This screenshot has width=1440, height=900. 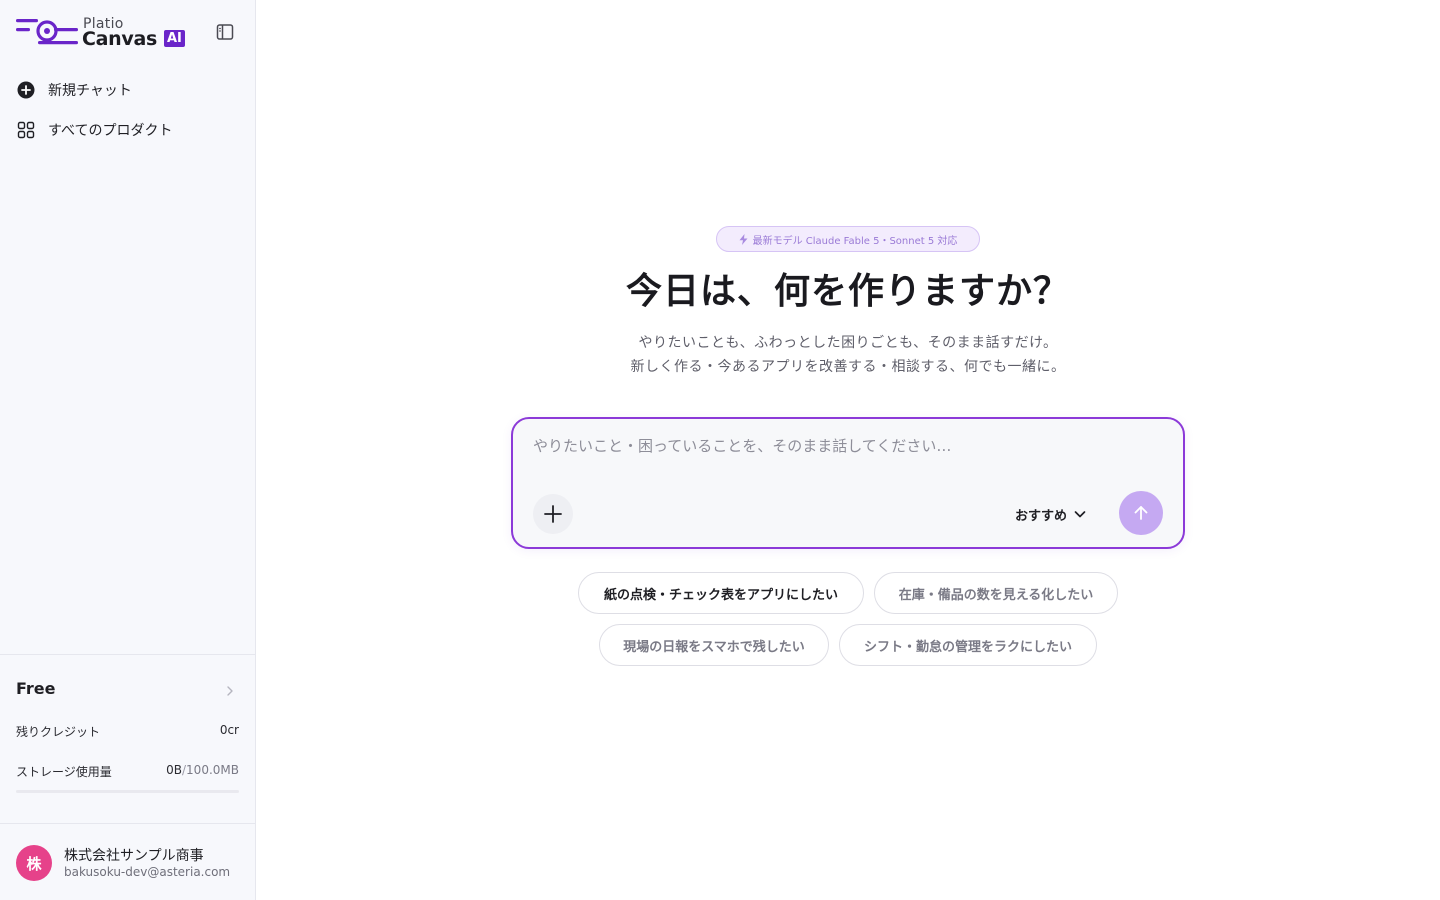 I want to click on storage-total: 100.0MB, so click(x=212, y=770).